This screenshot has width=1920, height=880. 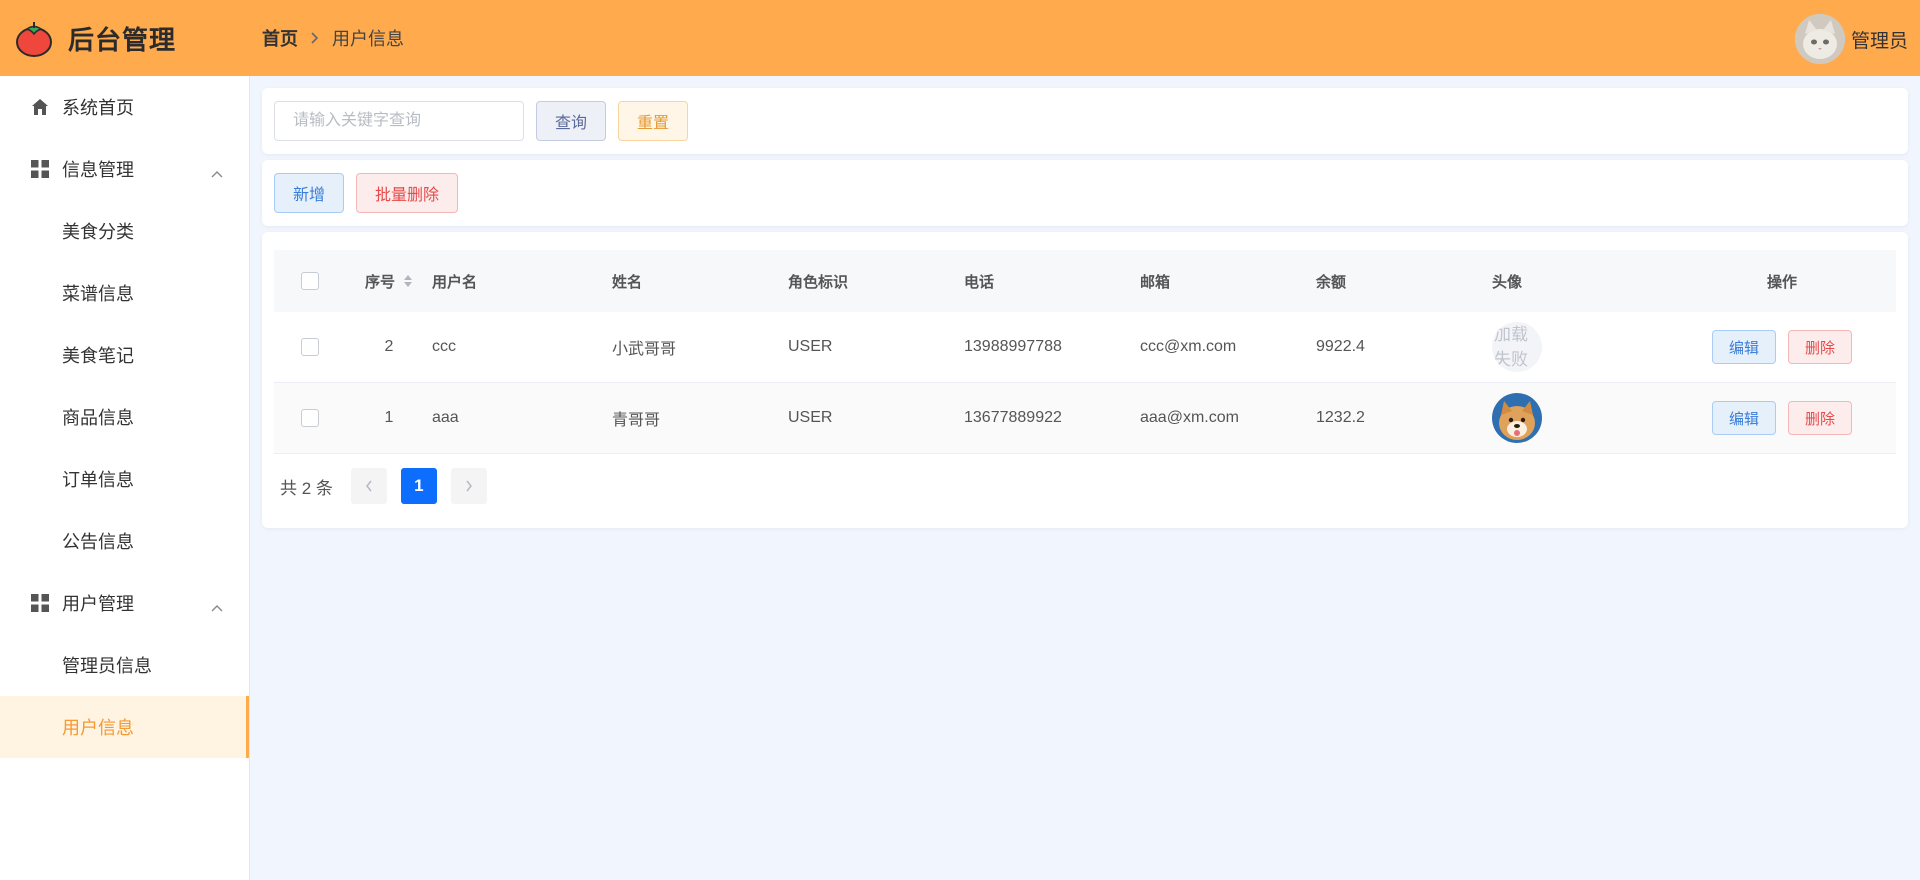 What do you see at coordinates (389, 417) in the screenshot?
I see `row-no: 1` at bounding box center [389, 417].